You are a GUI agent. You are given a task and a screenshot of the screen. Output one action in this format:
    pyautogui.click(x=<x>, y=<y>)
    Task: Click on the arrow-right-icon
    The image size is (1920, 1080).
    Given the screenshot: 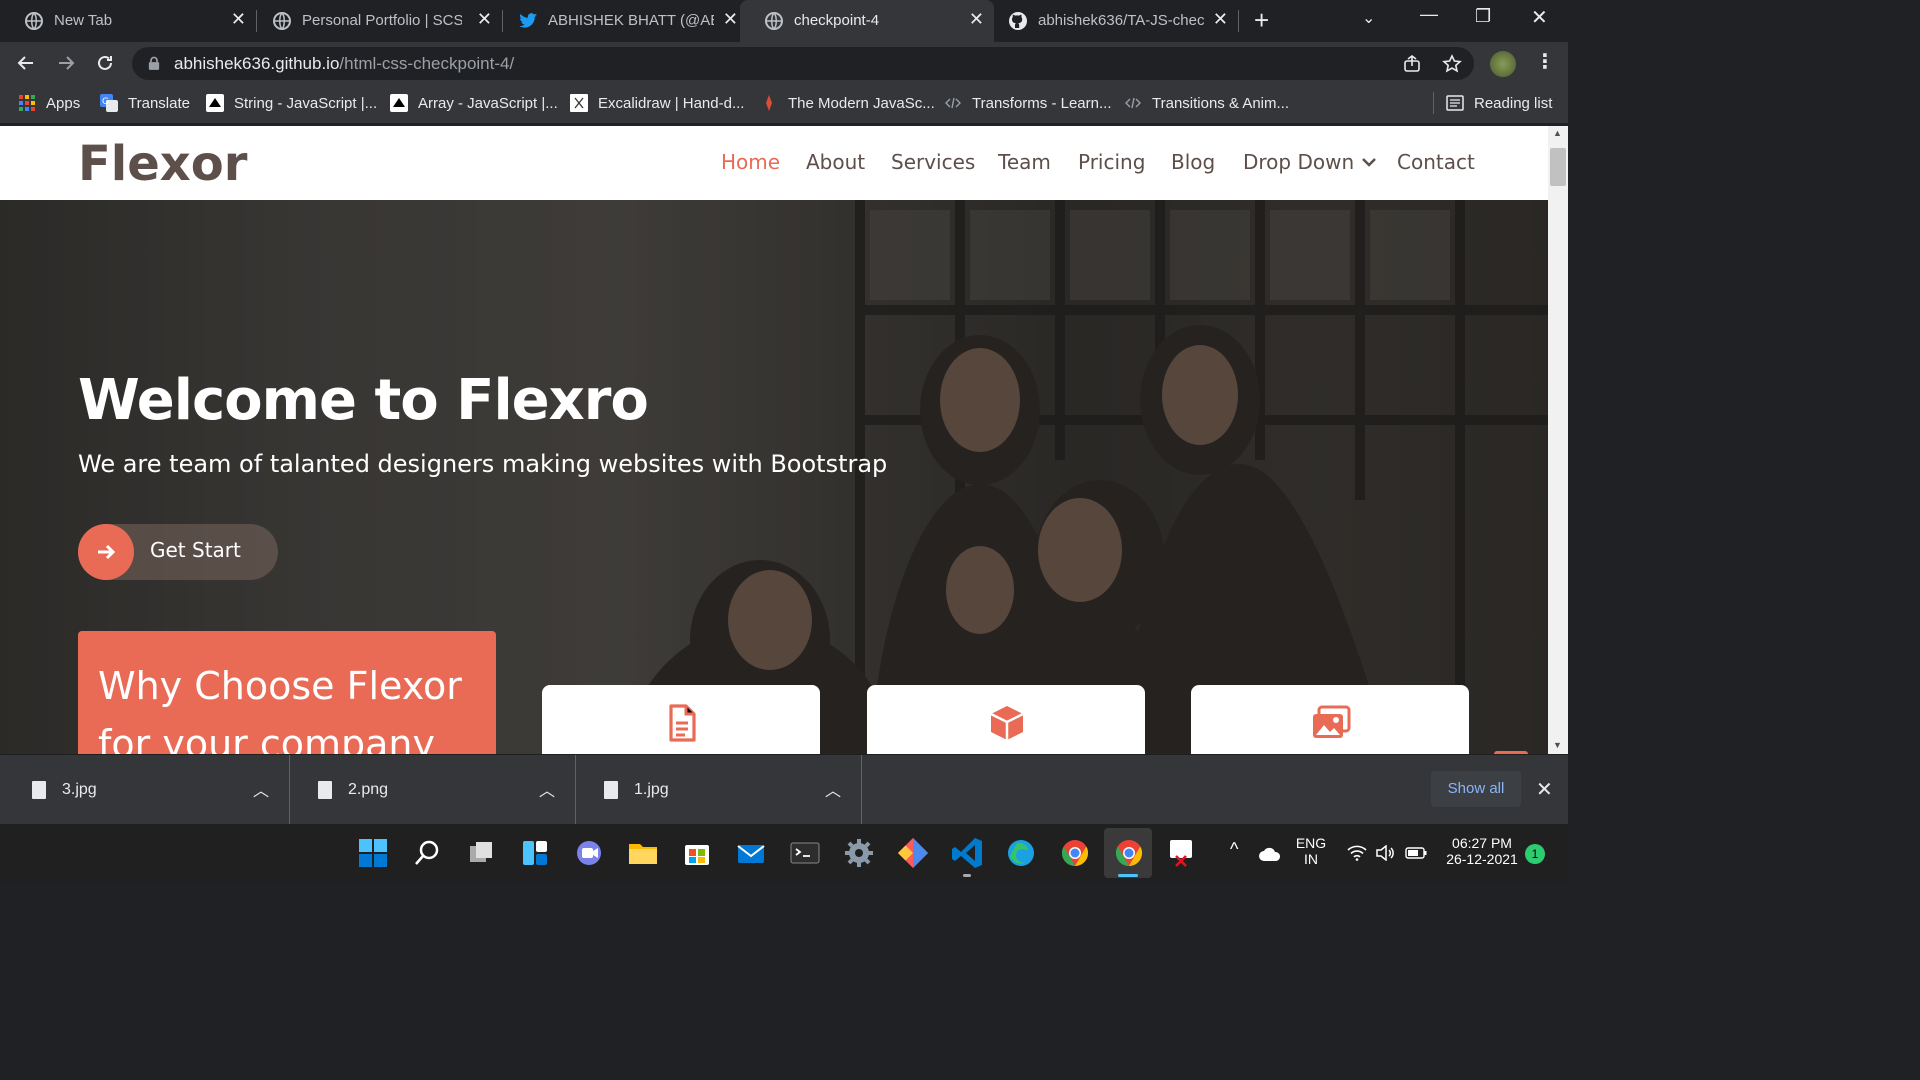 What is the action you would take?
    pyautogui.click(x=106, y=552)
    